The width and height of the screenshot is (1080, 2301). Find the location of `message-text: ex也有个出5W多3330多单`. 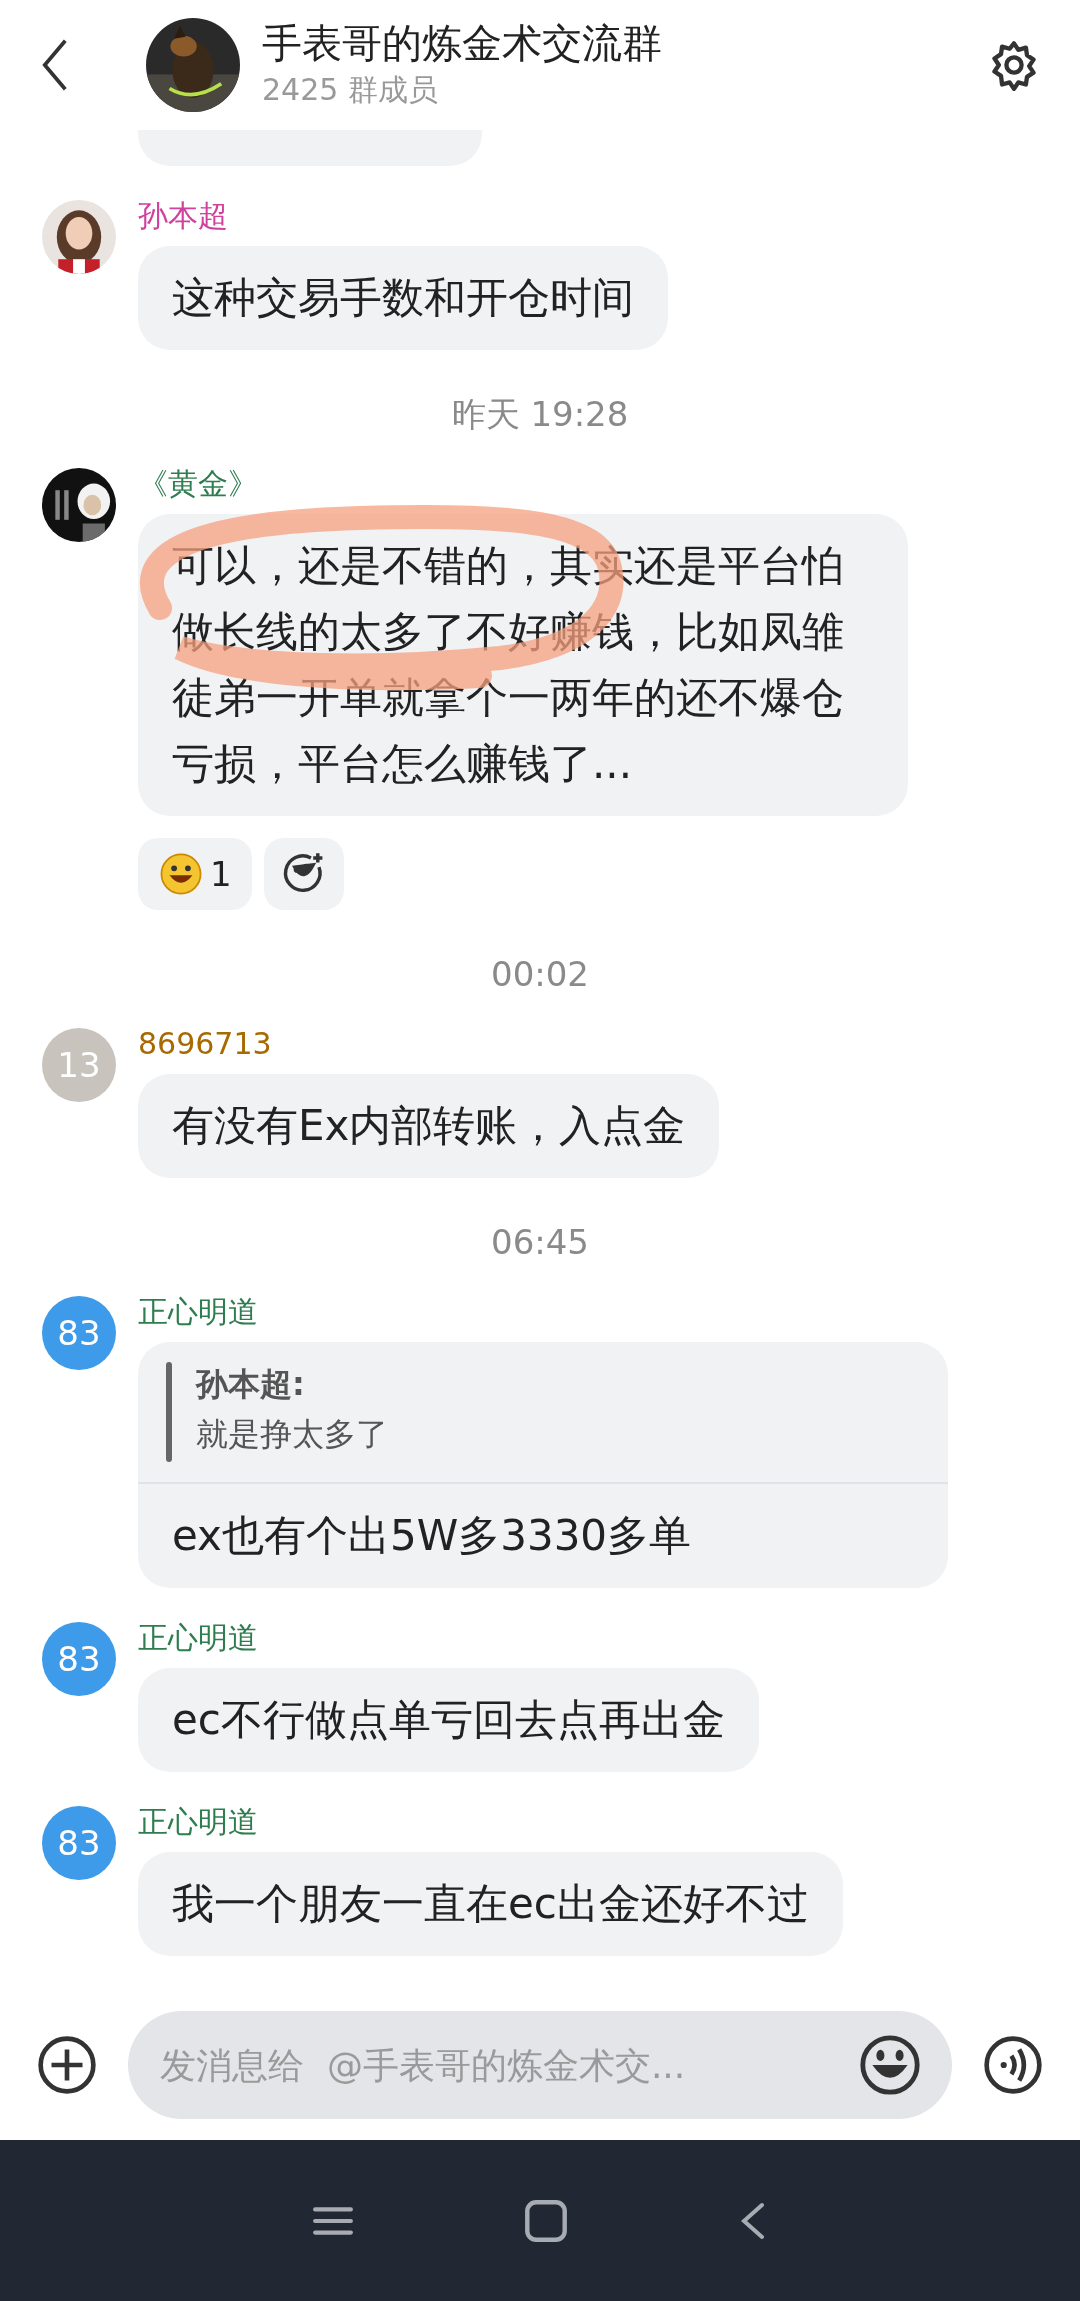

message-text: ex也有个出5W多3330多单 is located at coordinates (432, 1536).